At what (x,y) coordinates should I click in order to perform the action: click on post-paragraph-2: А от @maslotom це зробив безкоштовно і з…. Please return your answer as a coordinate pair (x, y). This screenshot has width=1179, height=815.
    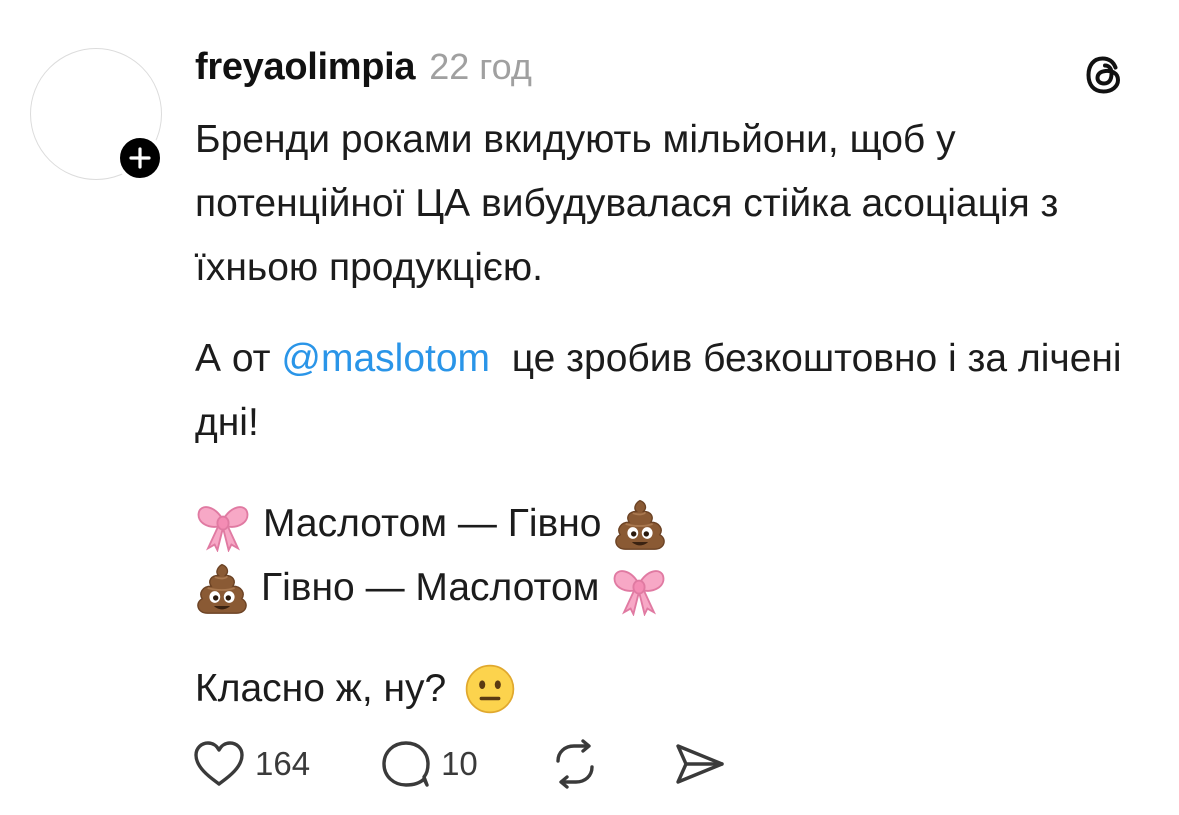
    Looking at the image, I should click on (665, 391).